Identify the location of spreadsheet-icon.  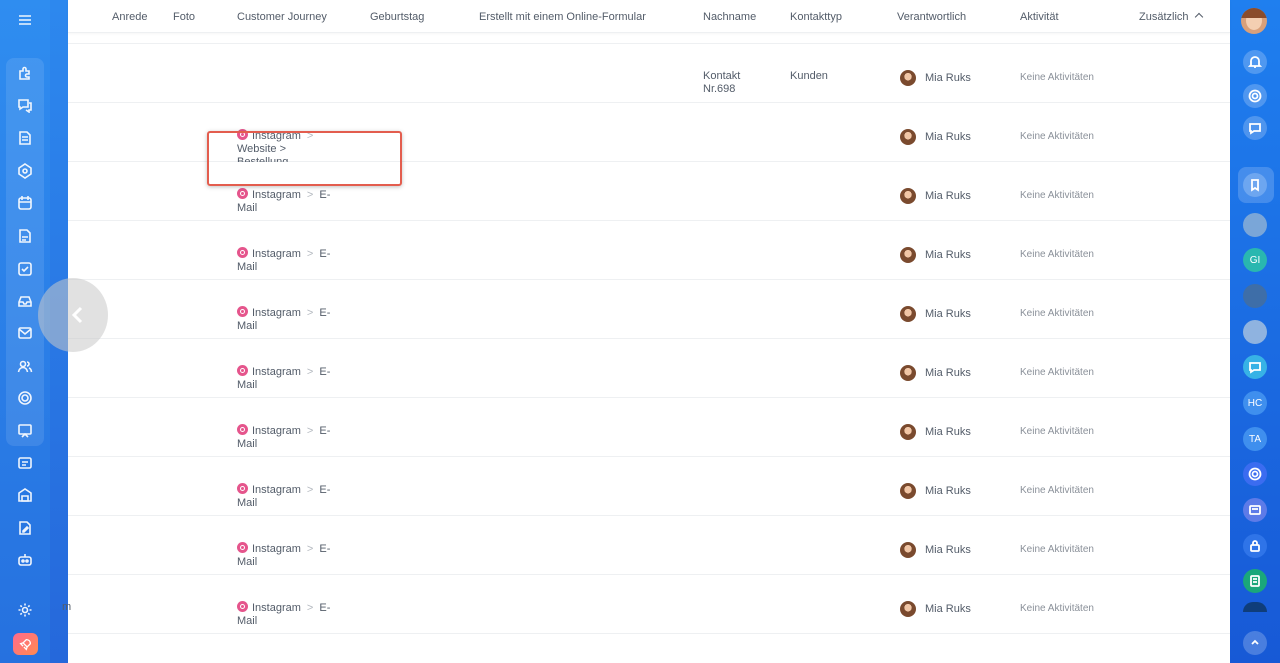
(1255, 581).